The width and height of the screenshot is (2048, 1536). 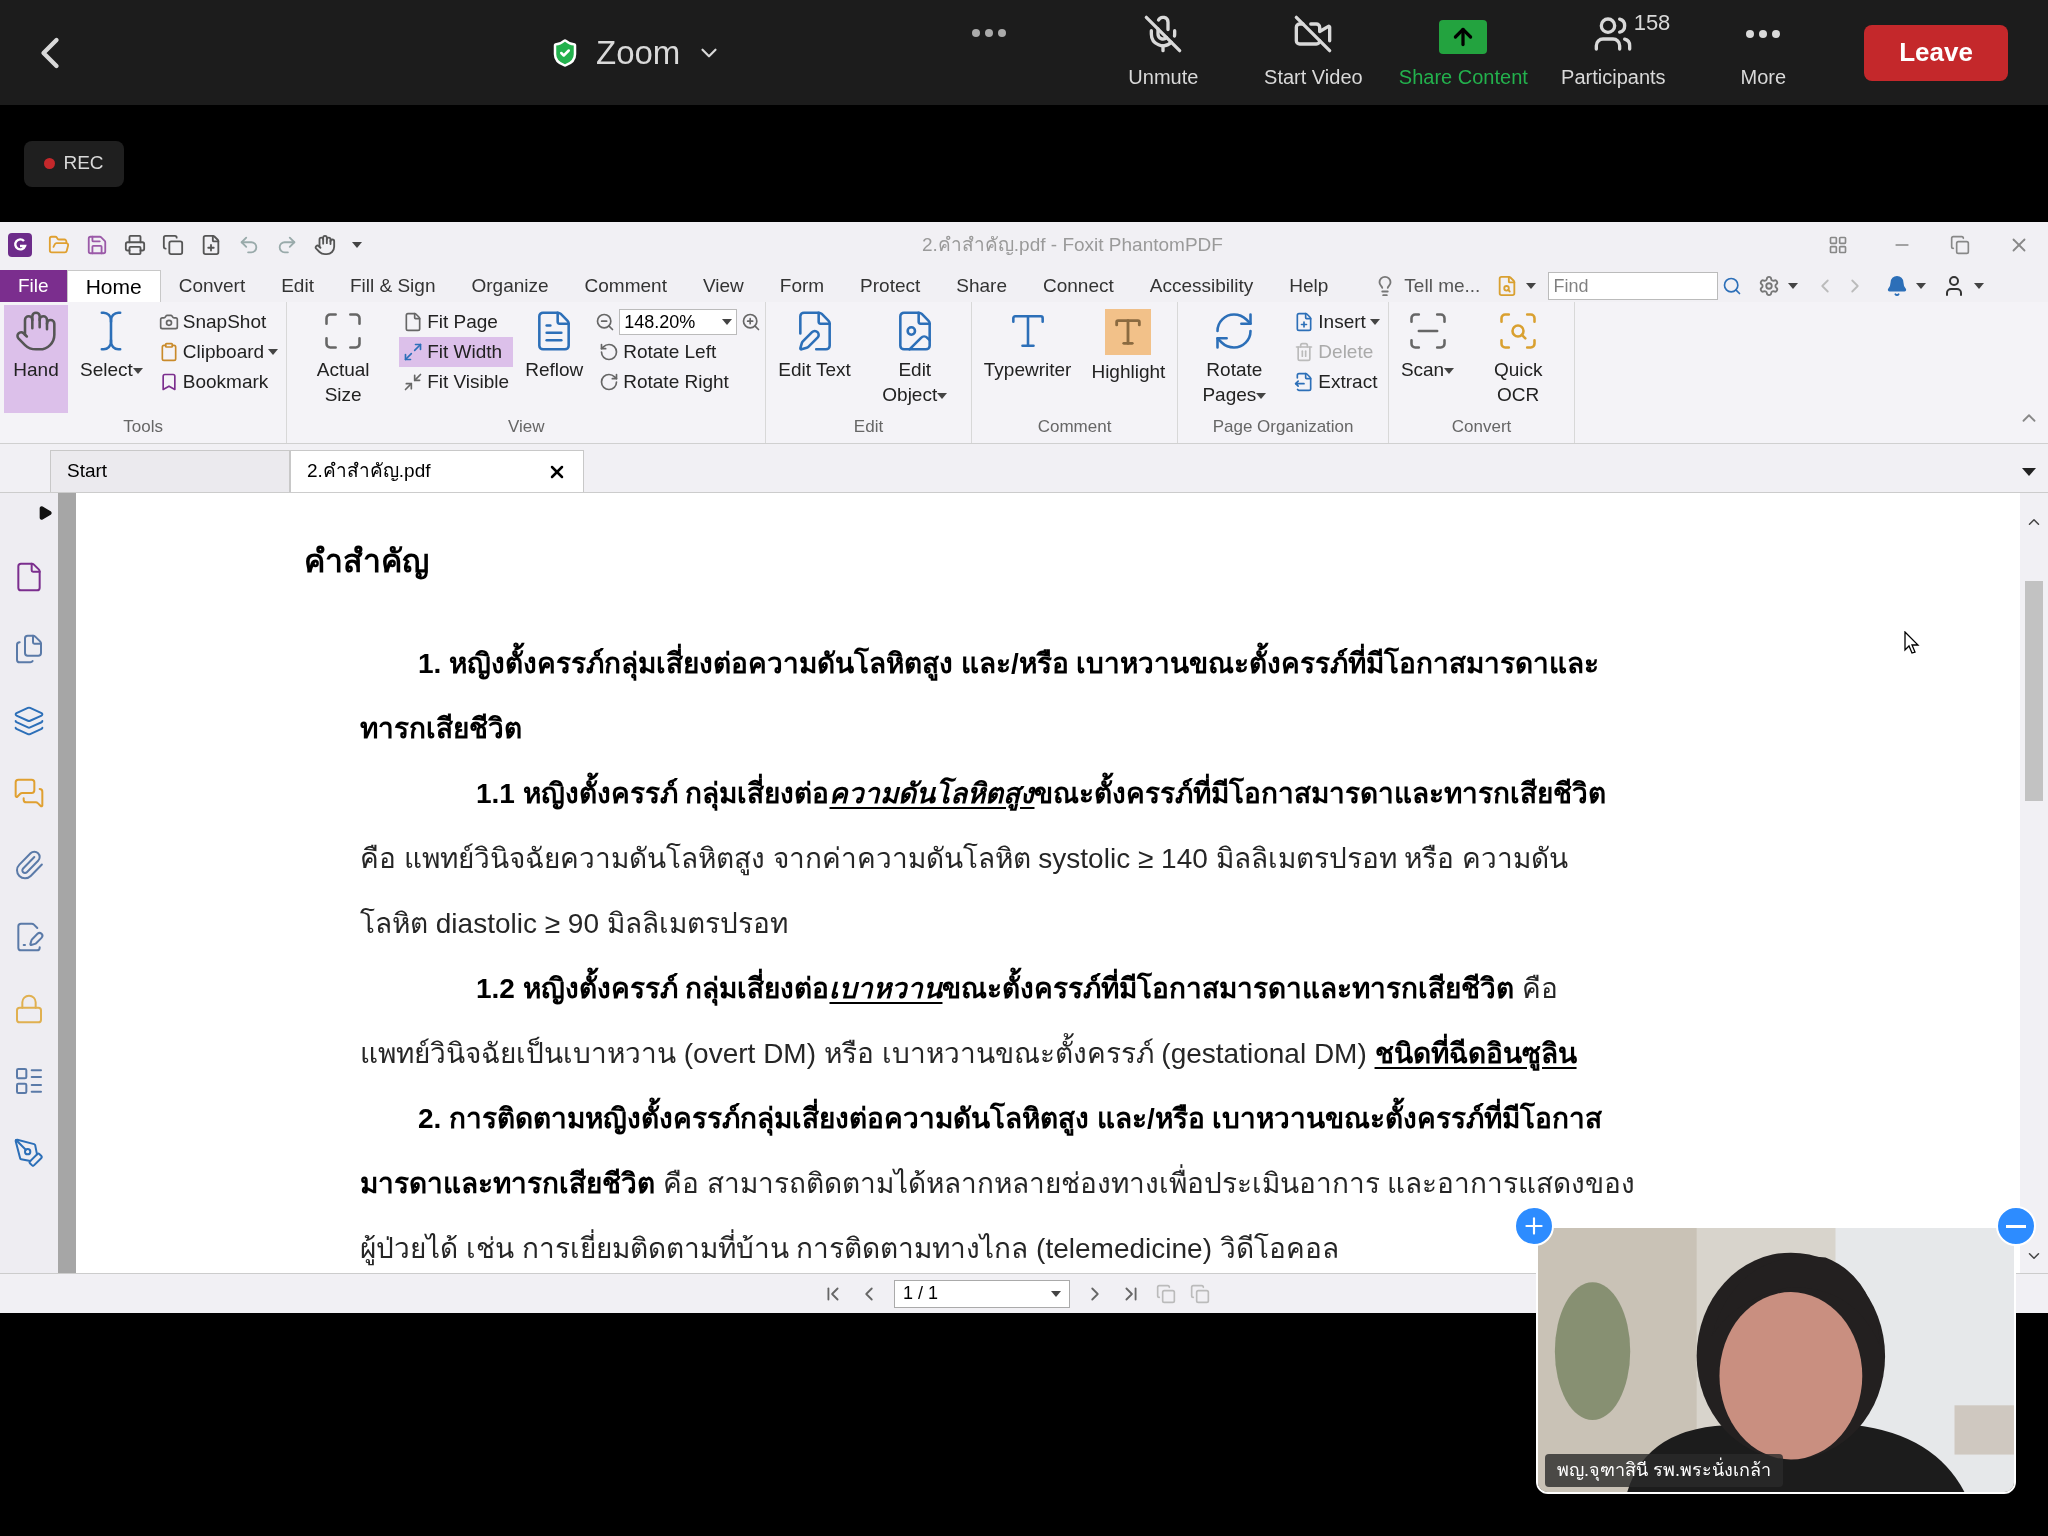 What do you see at coordinates (1304, 322) in the screenshot?
I see `insert-page-icon` at bounding box center [1304, 322].